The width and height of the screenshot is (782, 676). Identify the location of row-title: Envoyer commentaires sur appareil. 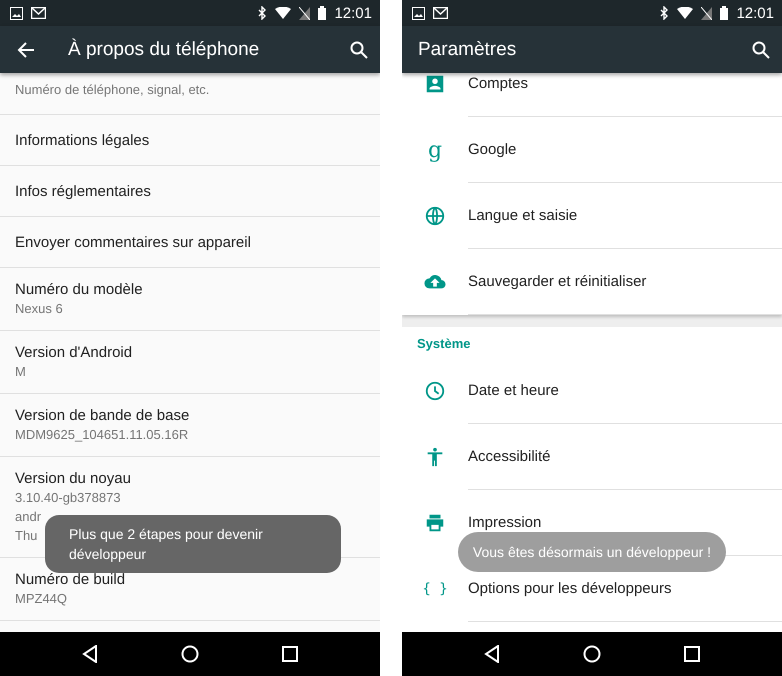
(133, 242).